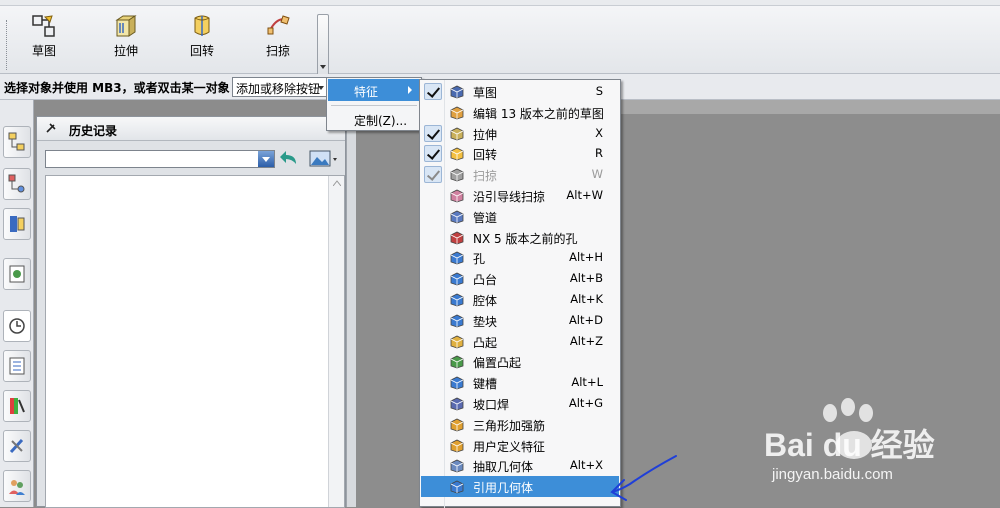 Image resolution: width=1000 pixels, height=508 pixels. I want to click on submenu-item: 三角形加强筋, so click(520, 424).